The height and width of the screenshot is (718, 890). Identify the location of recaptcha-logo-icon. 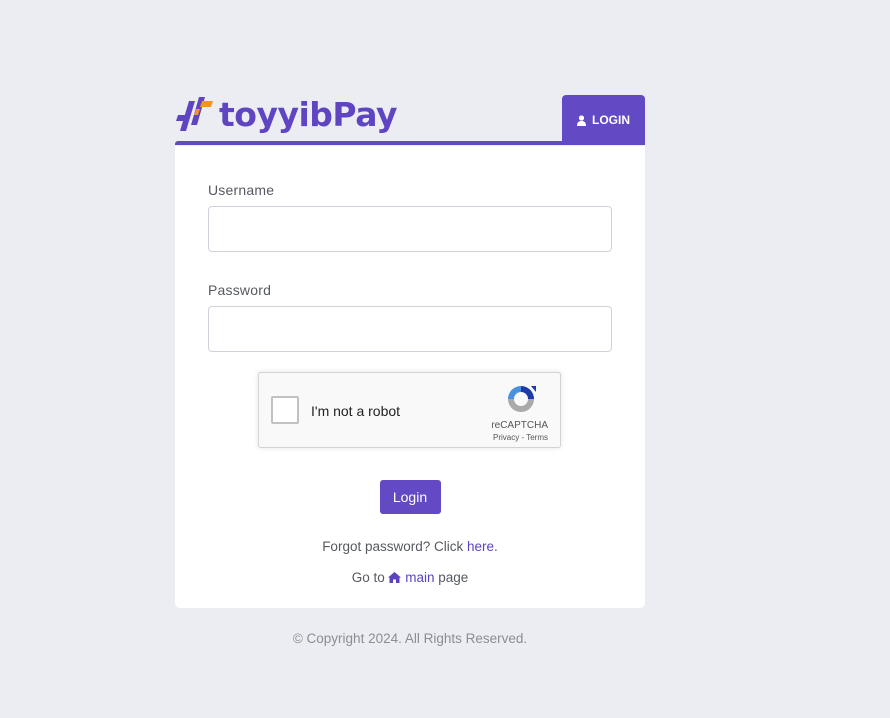
(522, 399).